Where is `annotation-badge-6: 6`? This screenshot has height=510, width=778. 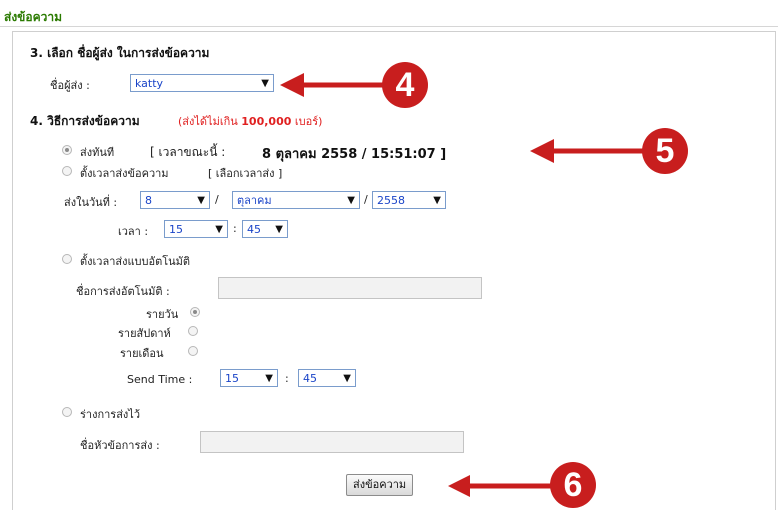 annotation-badge-6: 6 is located at coordinates (573, 485).